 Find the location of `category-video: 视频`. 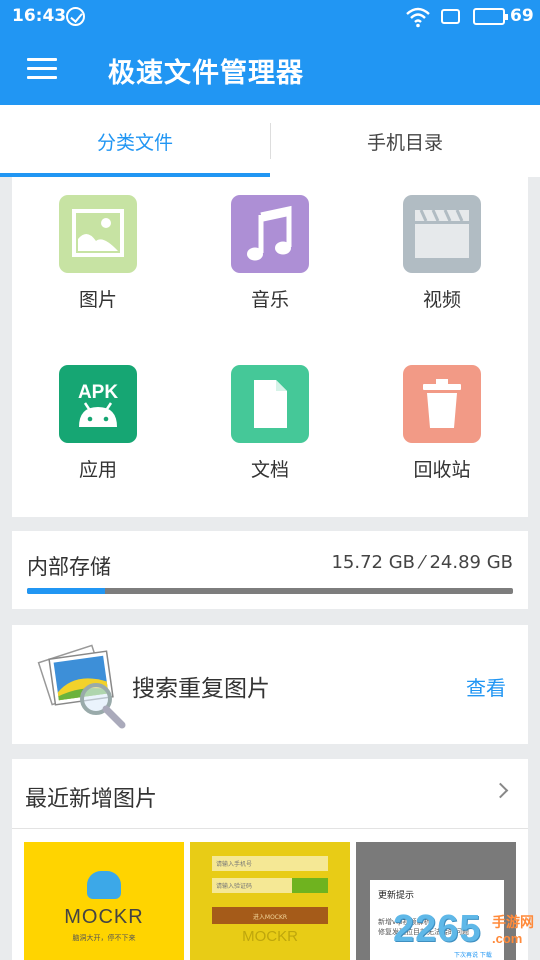

category-video: 视频 is located at coordinates (442, 253).